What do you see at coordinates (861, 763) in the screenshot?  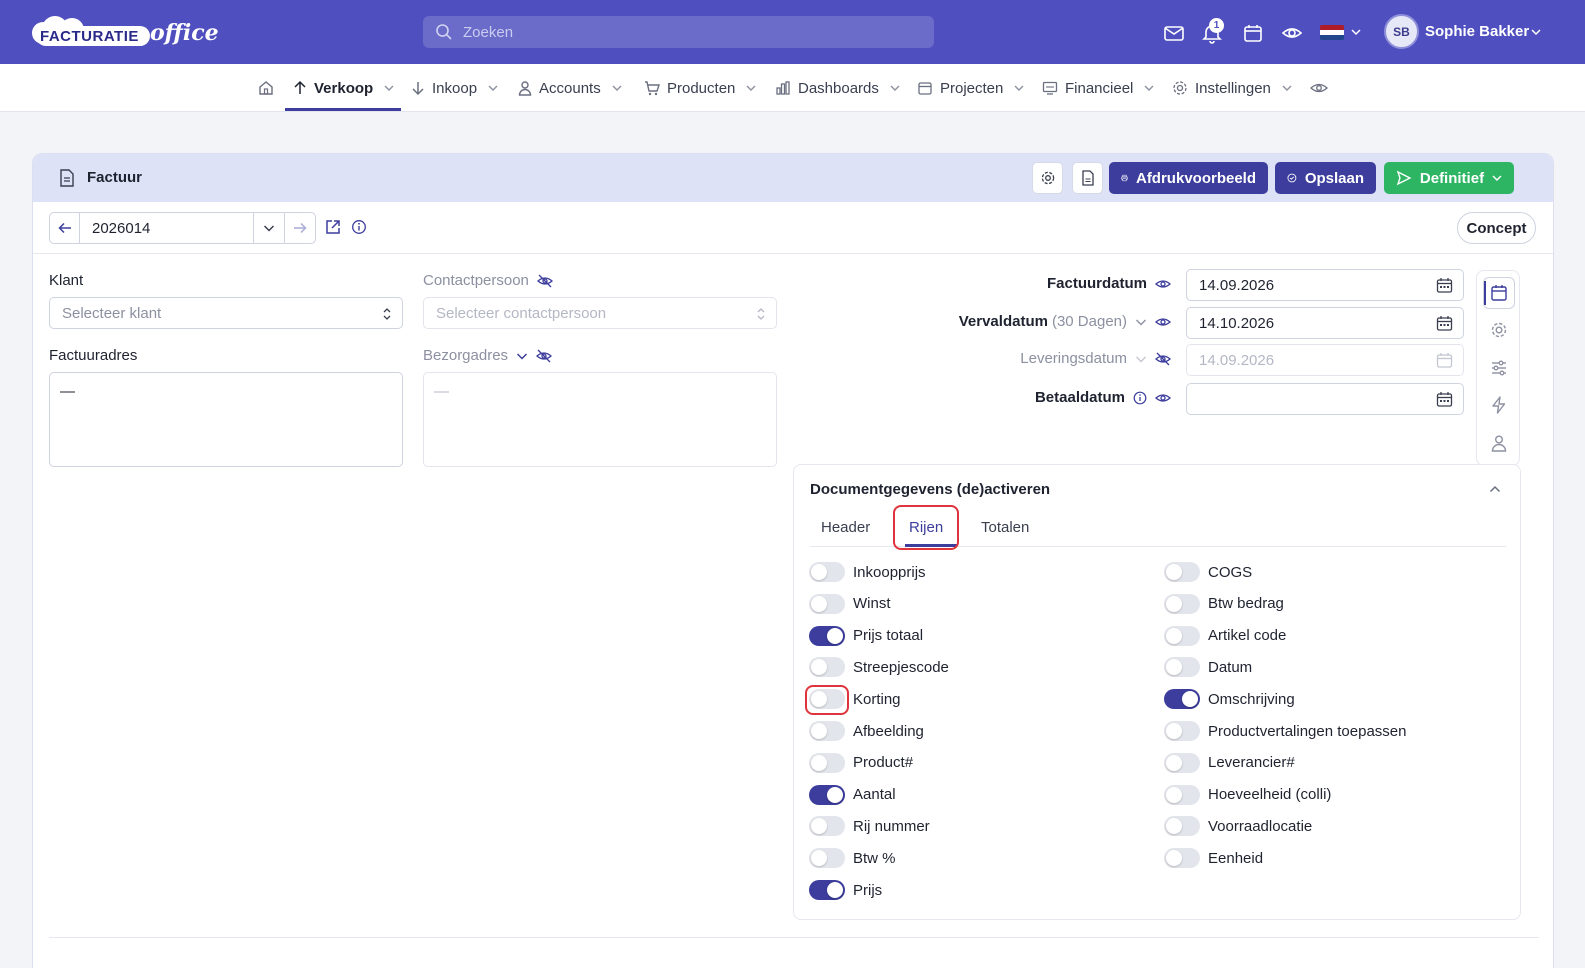 I see `toggle-row: Product#` at bounding box center [861, 763].